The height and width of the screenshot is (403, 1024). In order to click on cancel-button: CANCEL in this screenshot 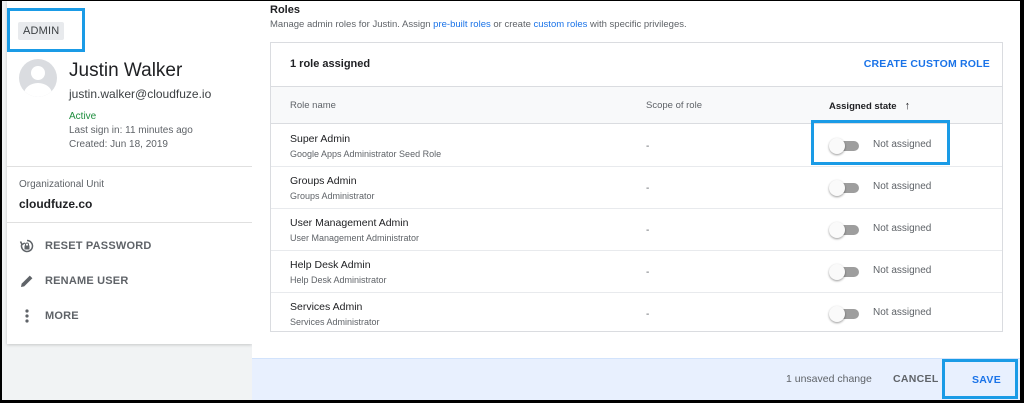, I will do `click(916, 379)`.